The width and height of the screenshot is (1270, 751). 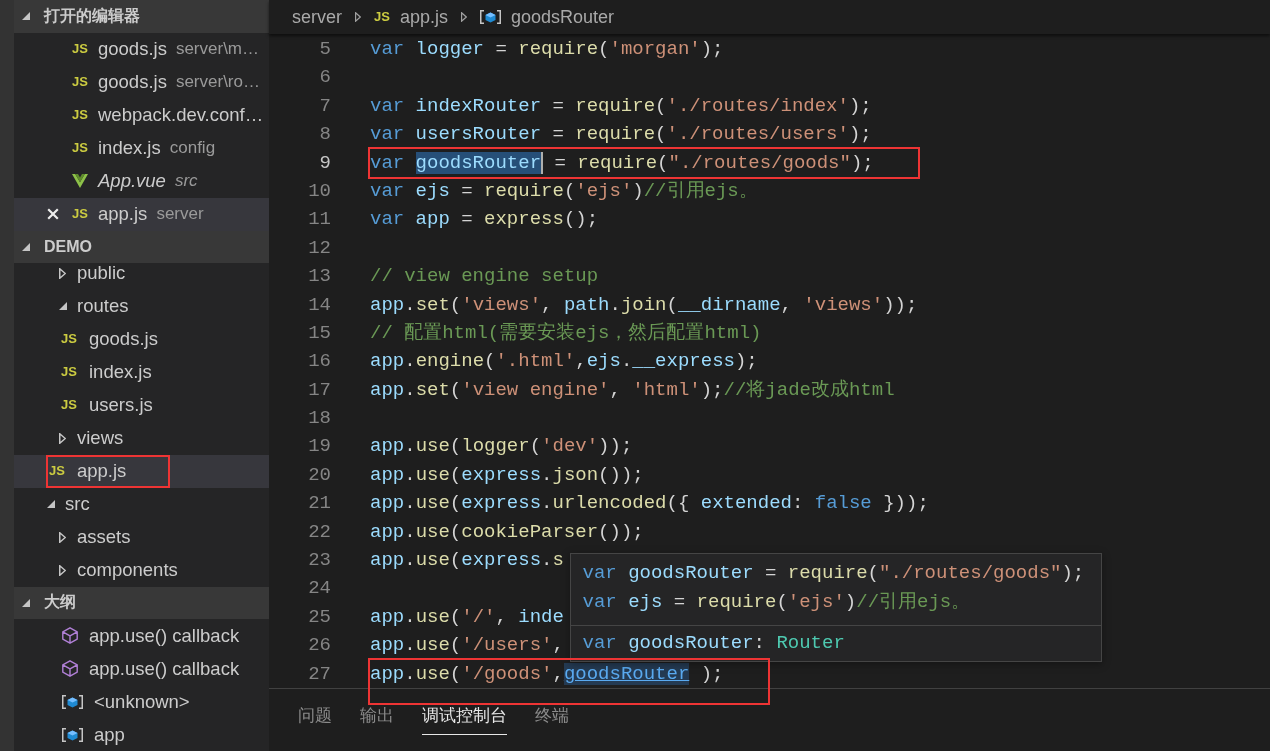 What do you see at coordinates (53, 214) in the screenshot?
I see `close-icon` at bounding box center [53, 214].